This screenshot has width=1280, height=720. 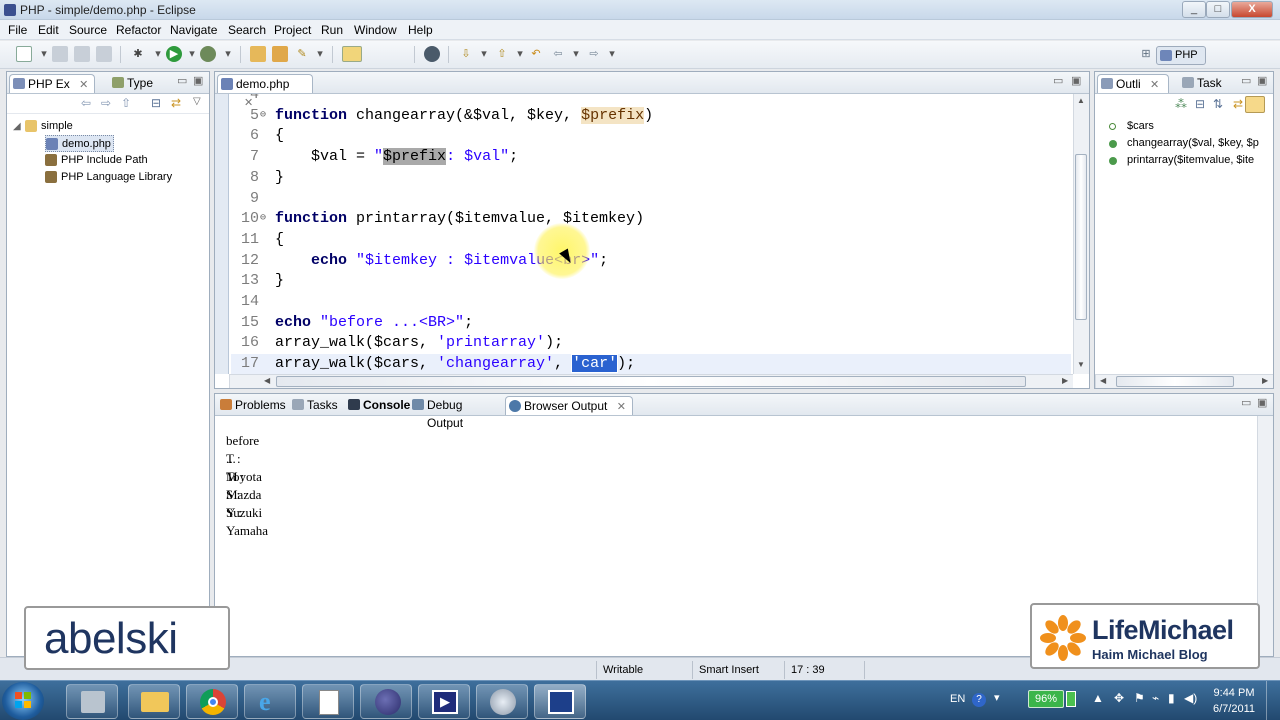 What do you see at coordinates (377, 405) in the screenshot?
I see `tab-console: Console` at bounding box center [377, 405].